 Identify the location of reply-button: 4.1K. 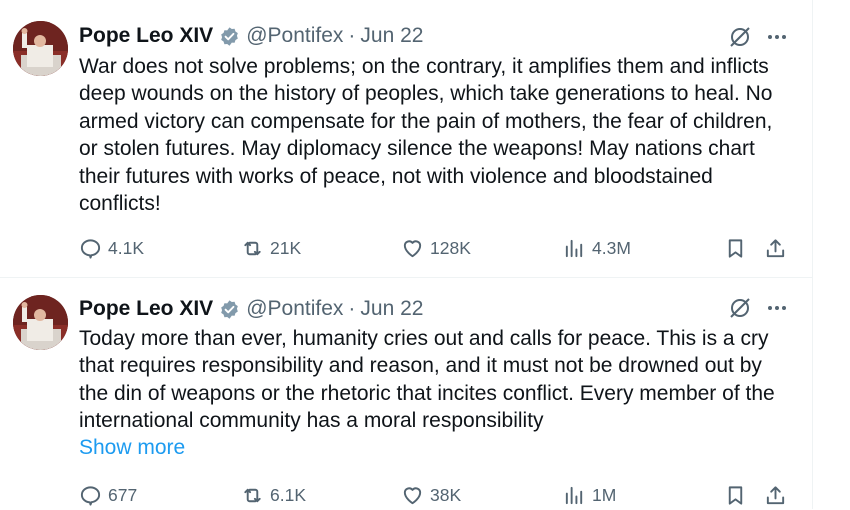
(111, 248).